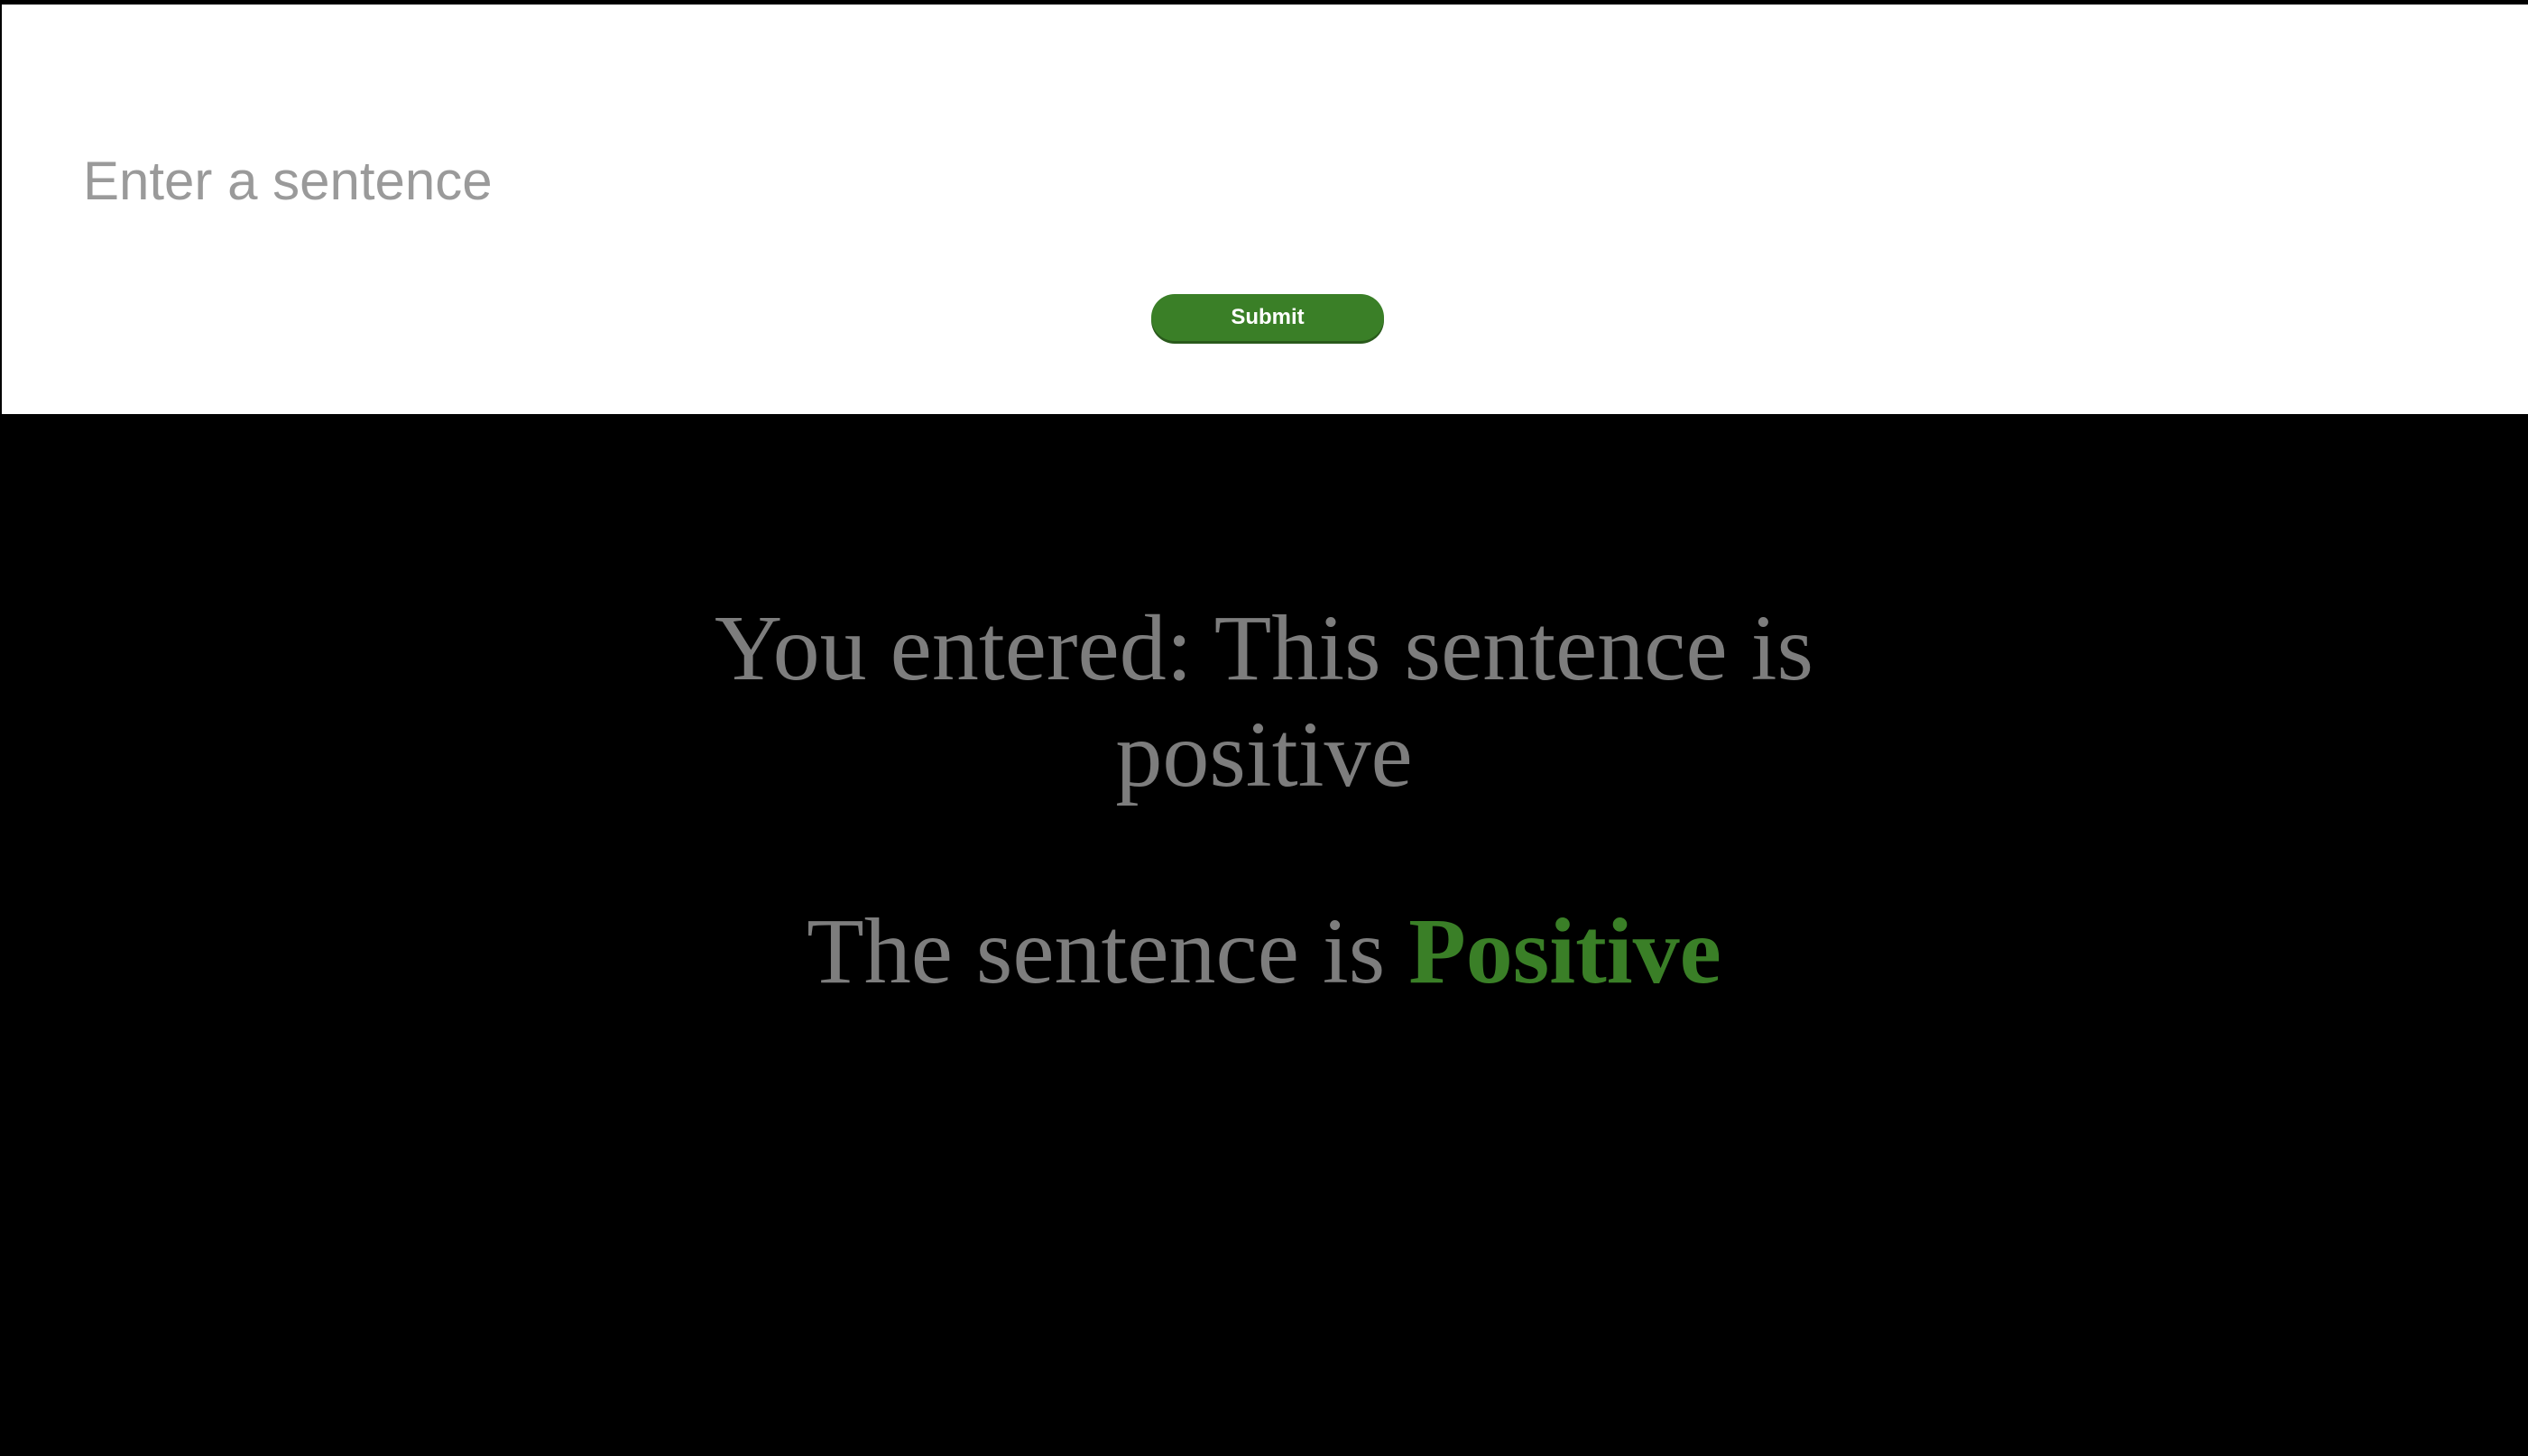  I want to click on sentiment-label: Positive, so click(1564, 951).